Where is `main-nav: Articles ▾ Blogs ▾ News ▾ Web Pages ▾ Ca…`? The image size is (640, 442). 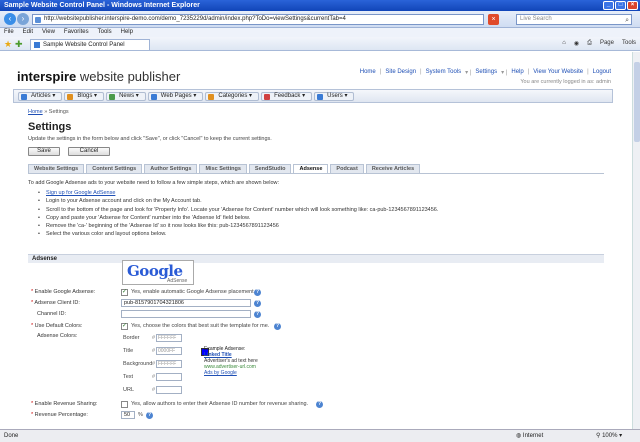
main-nav: Articles ▾ Blogs ▾ News ▾ Web Pages ▾ Ca… is located at coordinates (313, 96).